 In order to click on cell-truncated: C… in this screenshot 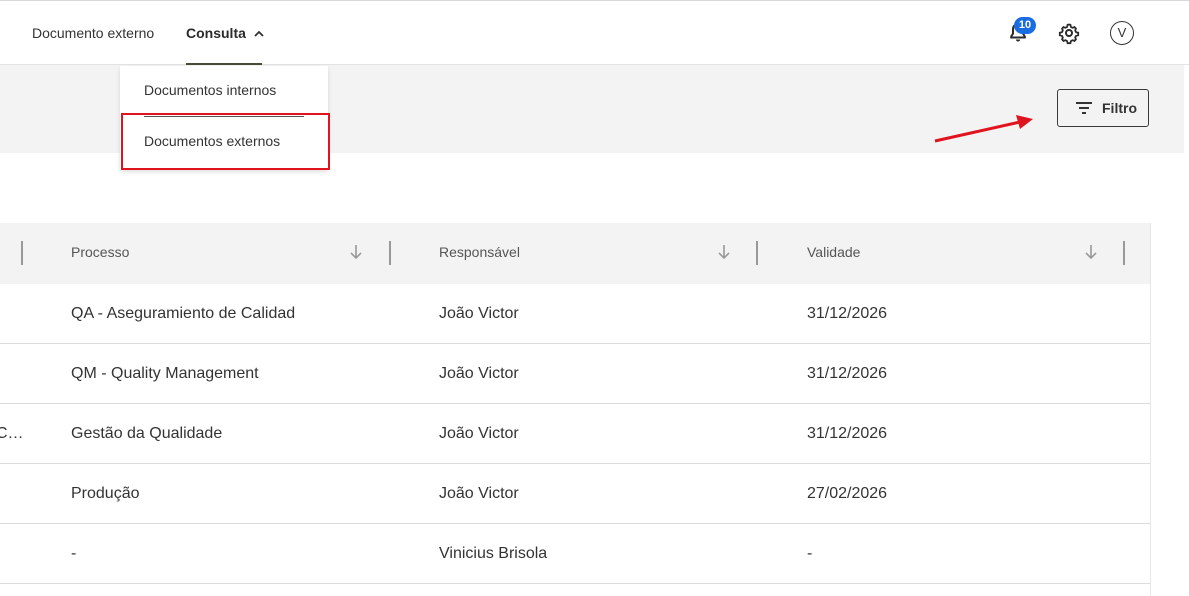, I will do `click(12, 433)`.